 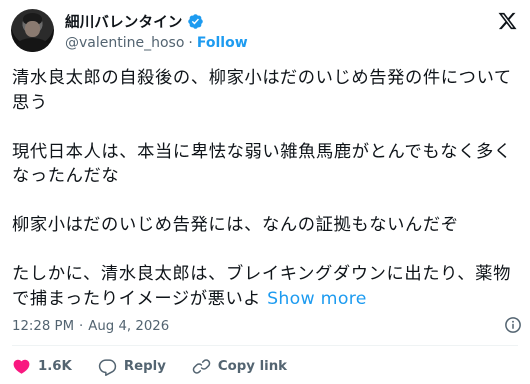 What do you see at coordinates (507, 21) in the screenshot?
I see `x-logo-icon` at bounding box center [507, 21].